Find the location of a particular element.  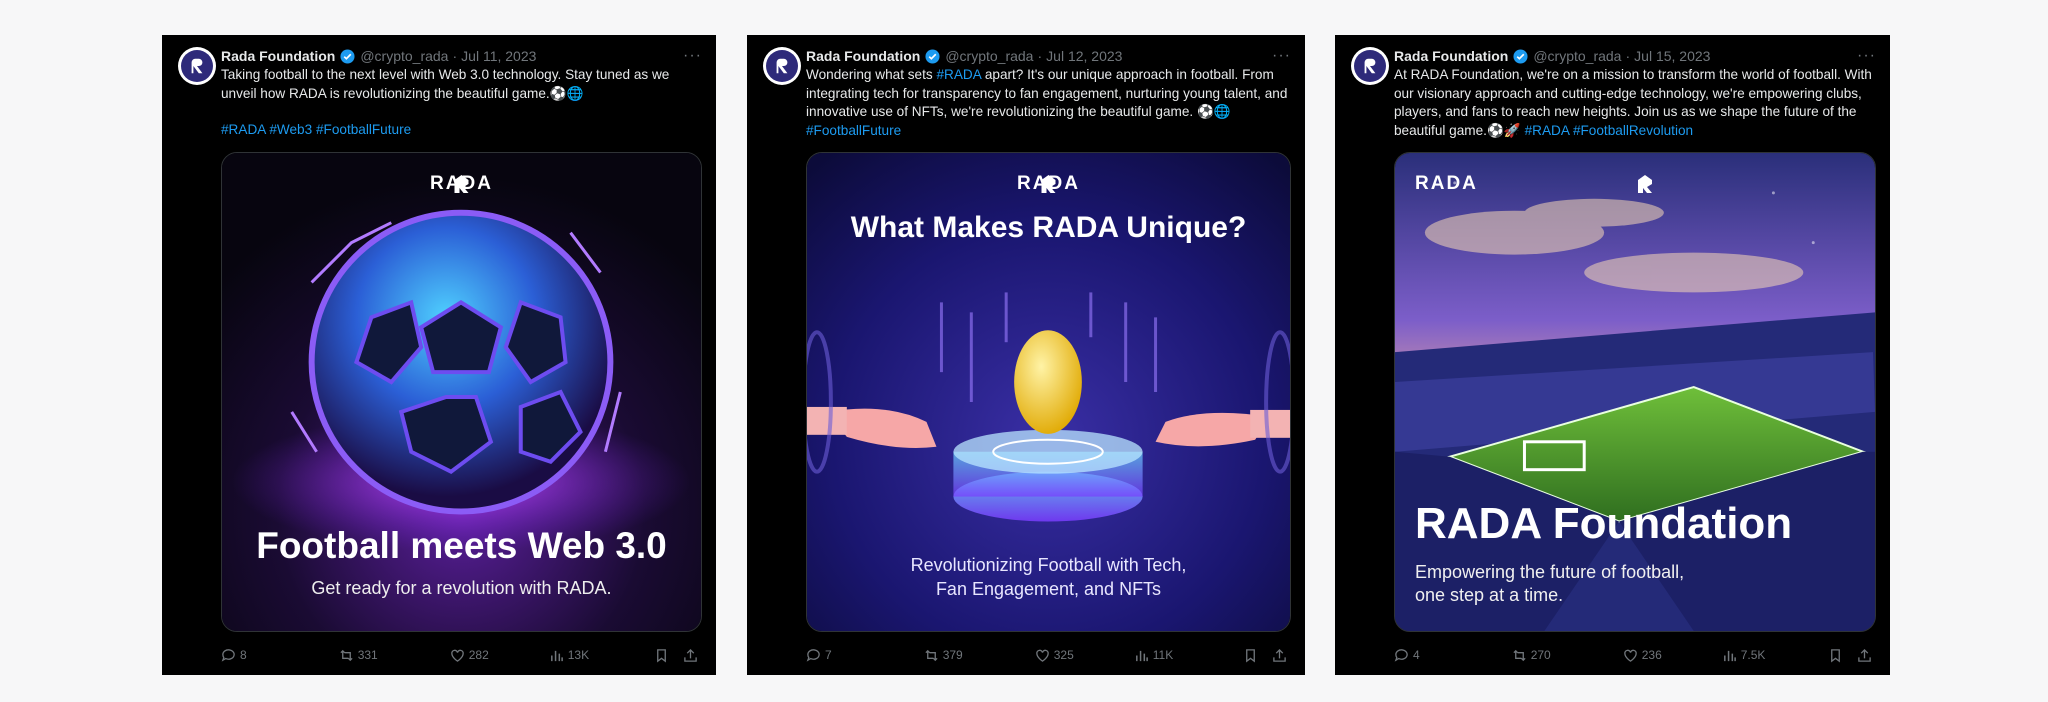

media-headline: Football meets Web 3.0 is located at coordinates (461, 545).